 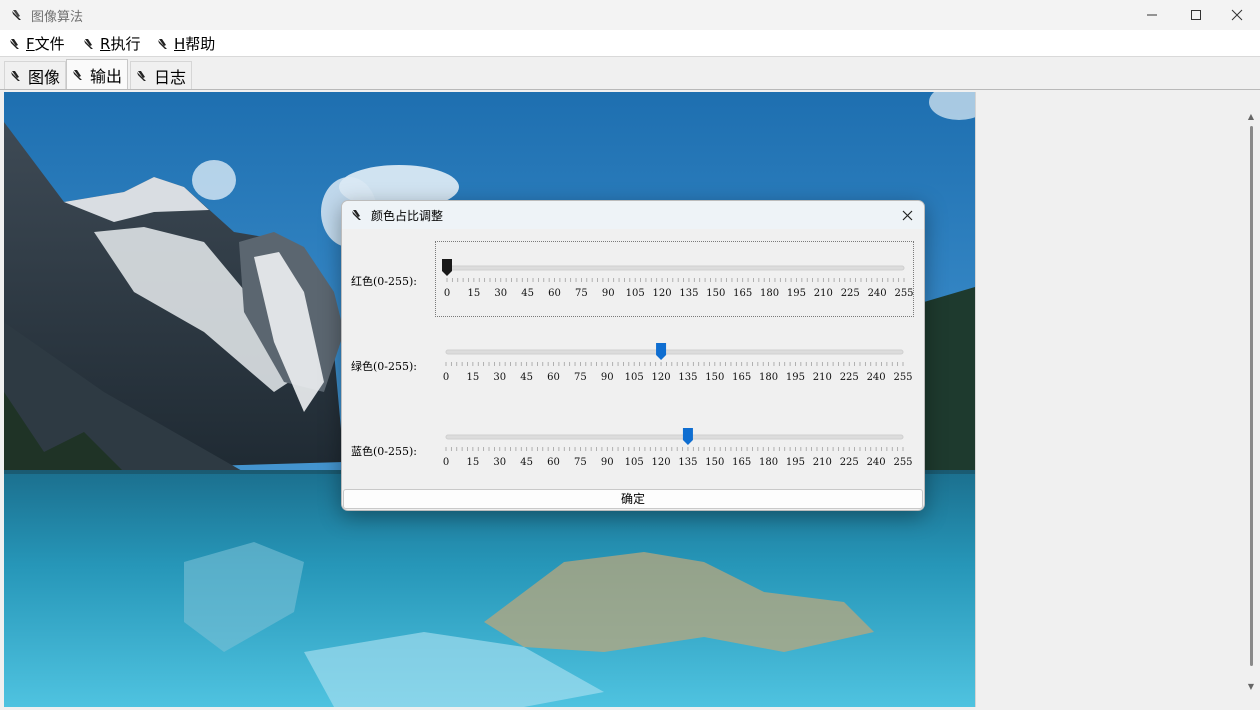 What do you see at coordinates (161, 75) in the screenshot?
I see `tab-log: 日志` at bounding box center [161, 75].